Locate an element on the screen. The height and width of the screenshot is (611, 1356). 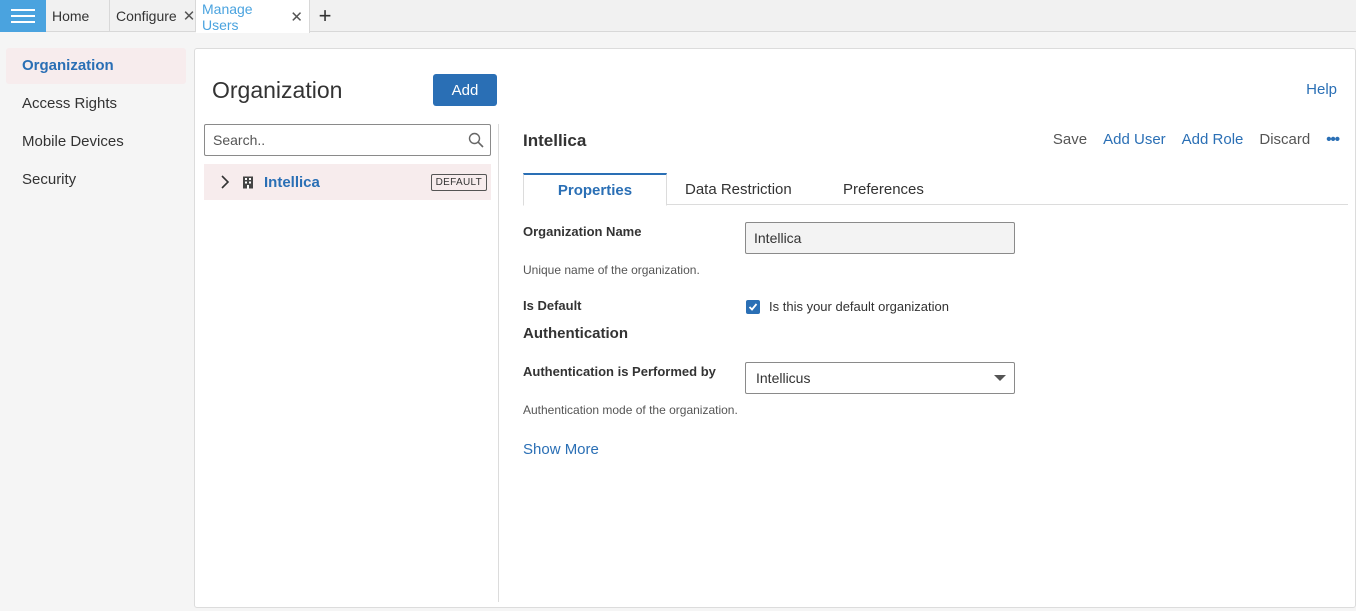
tab-configure-label: Configure is located at coordinates (146, 15).